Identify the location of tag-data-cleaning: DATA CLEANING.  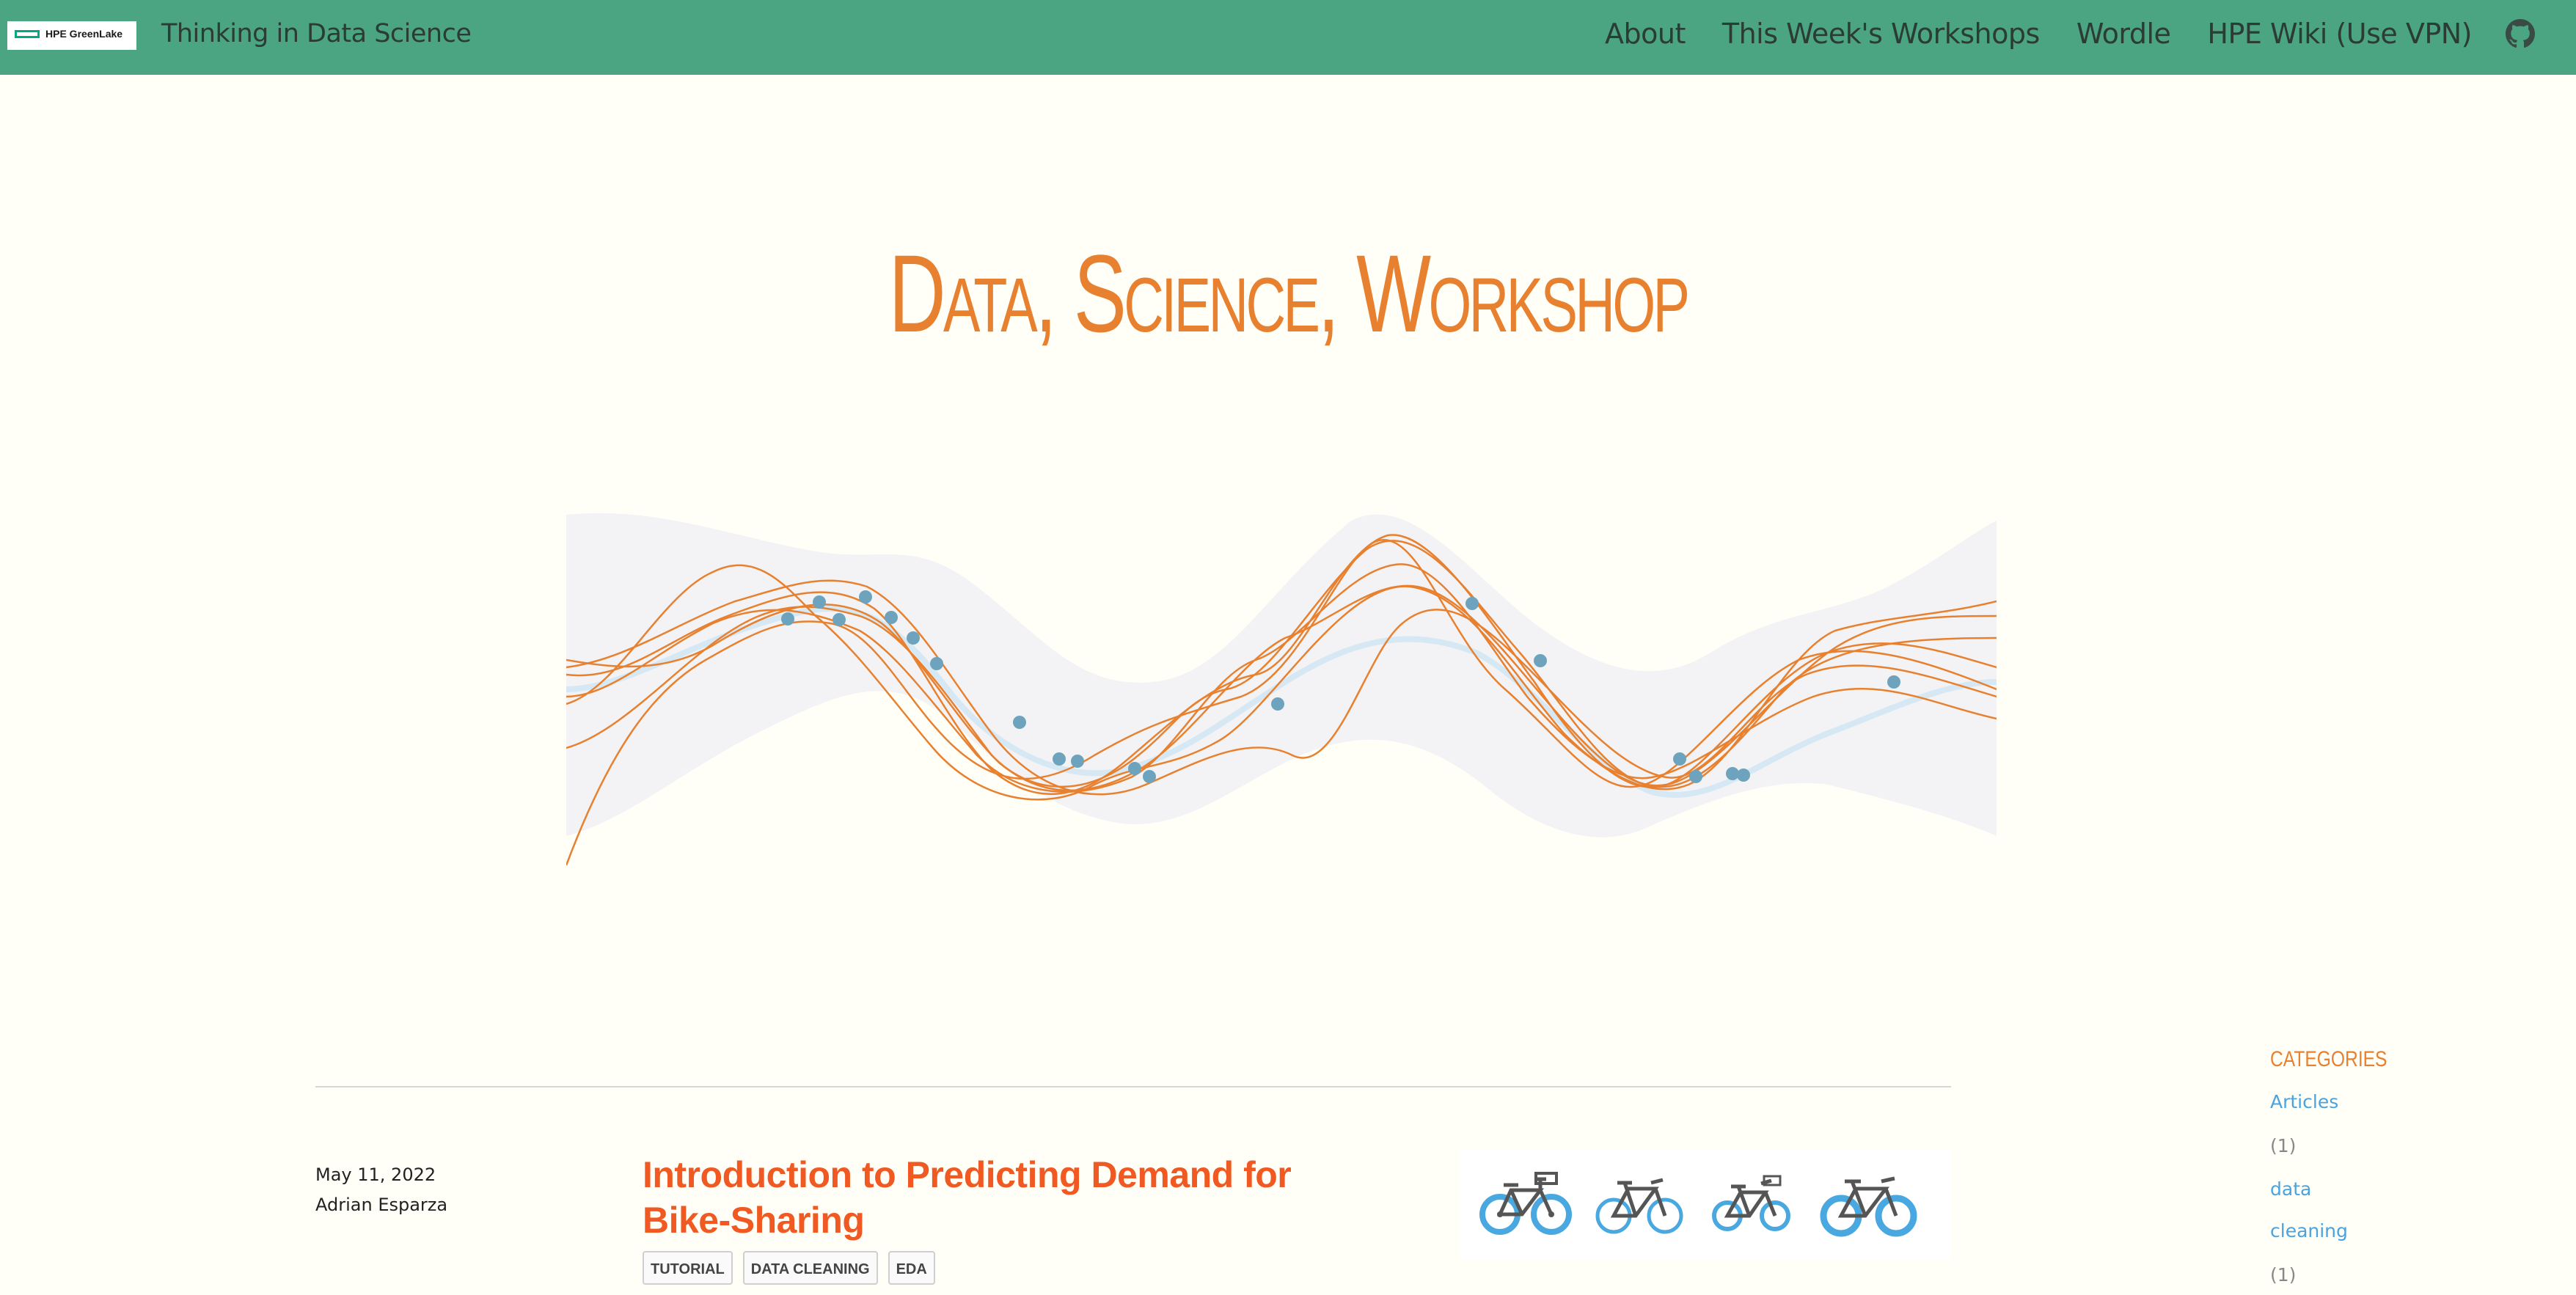
(810, 1268).